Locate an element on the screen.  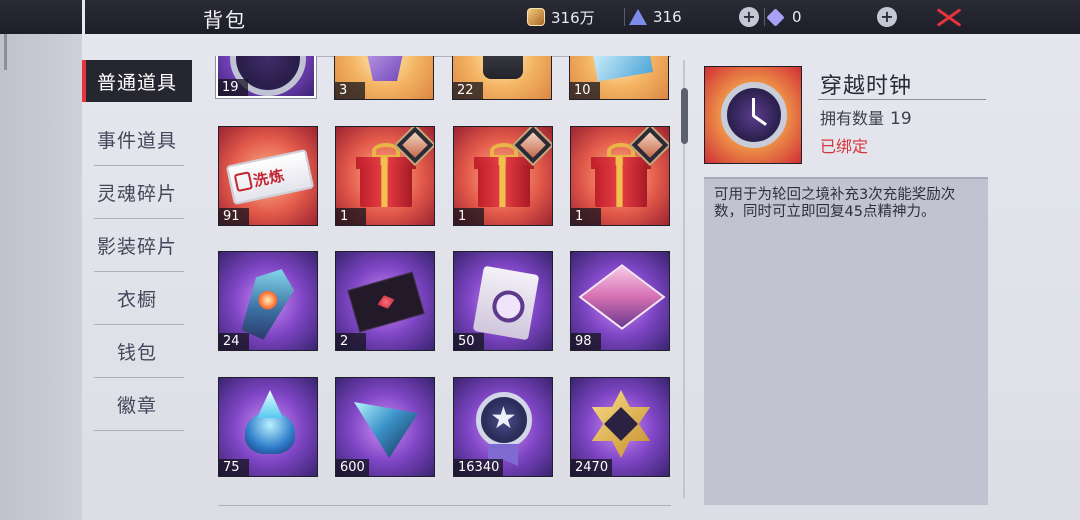
bound-status: 已绑定 is located at coordinates (844, 146).